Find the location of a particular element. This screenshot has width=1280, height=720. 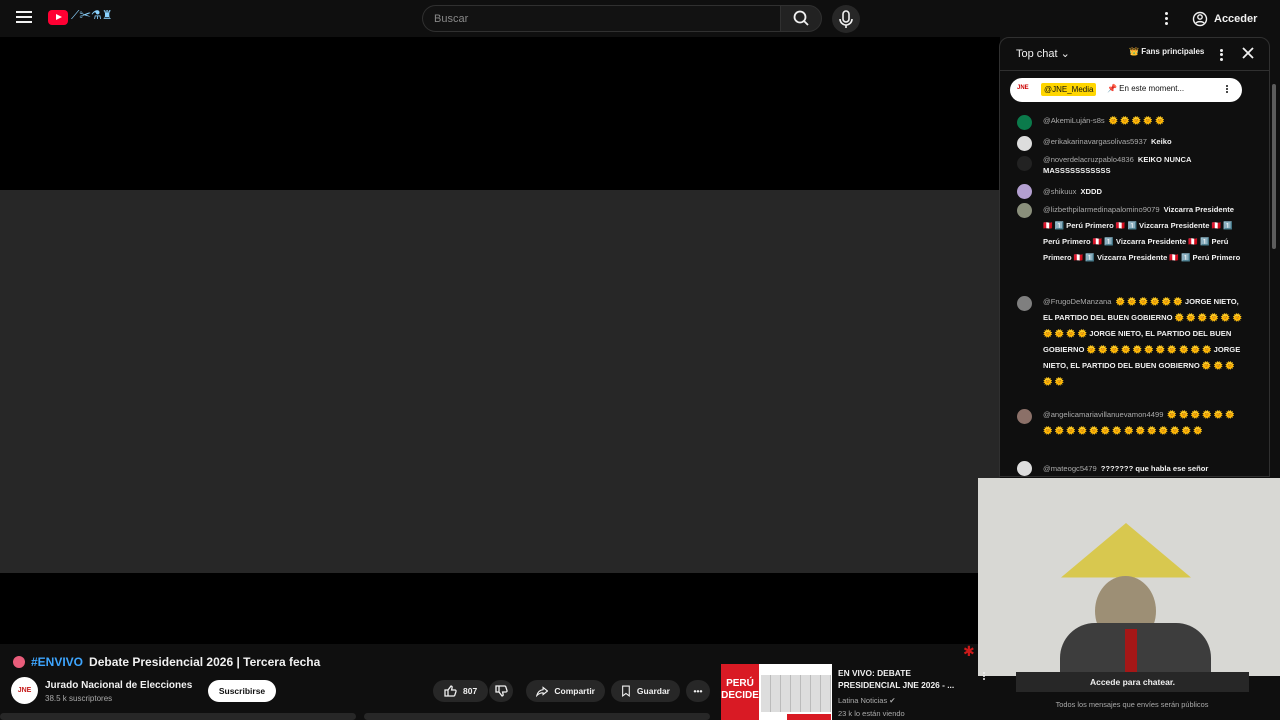

comments-edge is located at coordinates (537, 716).